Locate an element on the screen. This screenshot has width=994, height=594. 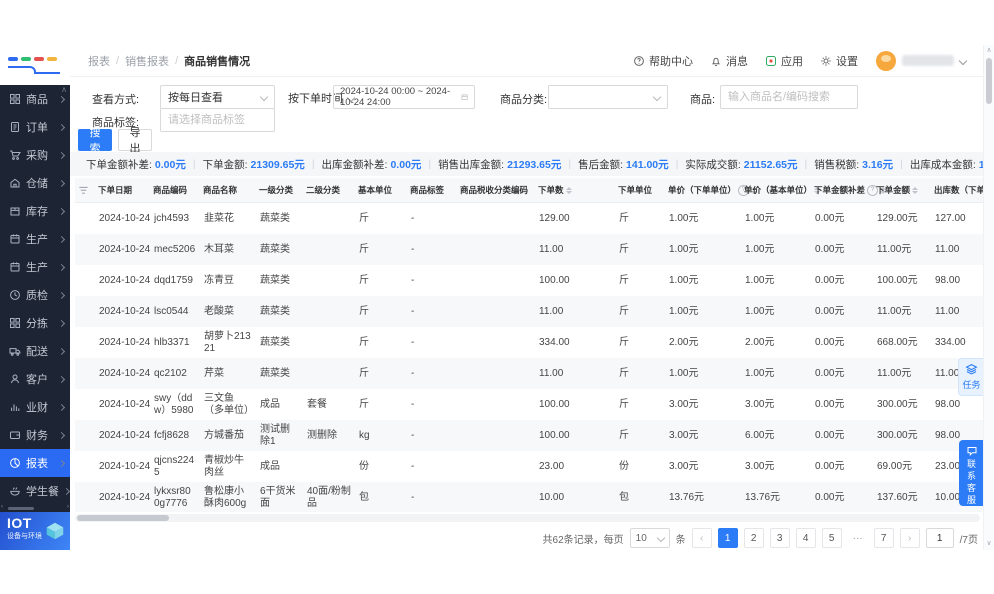
page-jump-input is located at coordinates (939, 538).